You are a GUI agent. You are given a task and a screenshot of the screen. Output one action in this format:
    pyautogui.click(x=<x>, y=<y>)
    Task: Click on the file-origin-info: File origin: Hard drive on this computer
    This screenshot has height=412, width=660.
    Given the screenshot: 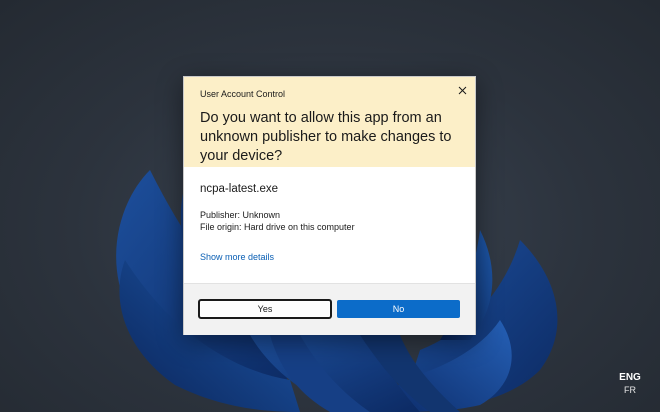 What is the action you would take?
    pyautogui.click(x=277, y=227)
    